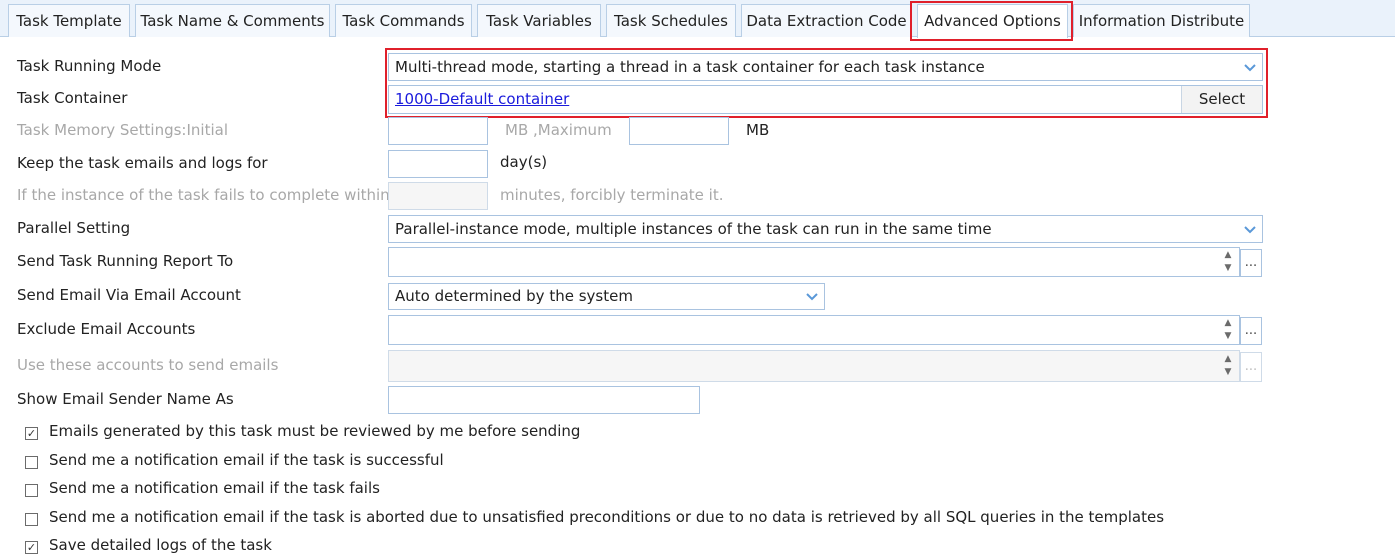 The image size is (1395, 554). What do you see at coordinates (69, 20) in the screenshot?
I see `tab-task-template: Task Template` at bounding box center [69, 20].